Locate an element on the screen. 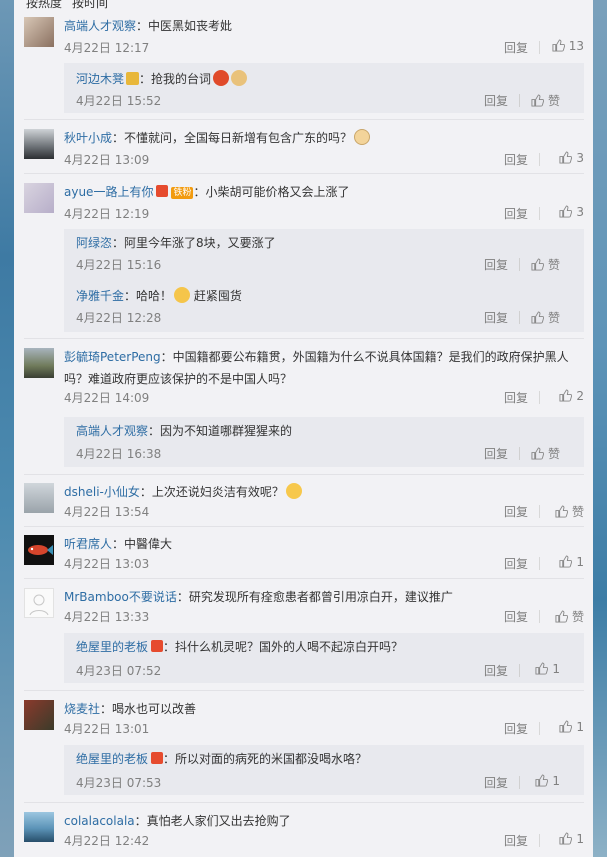 The width and height of the screenshot is (607, 857). like-button: 2 is located at coordinates (563, 396).